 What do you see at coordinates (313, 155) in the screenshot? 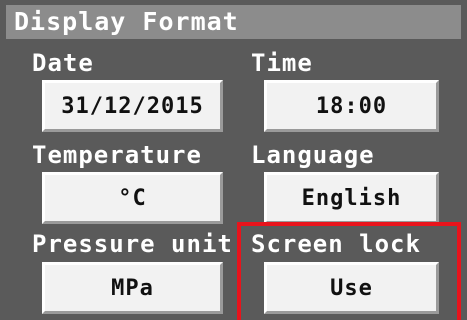
I see `language-label: Language` at bounding box center [313, 155].